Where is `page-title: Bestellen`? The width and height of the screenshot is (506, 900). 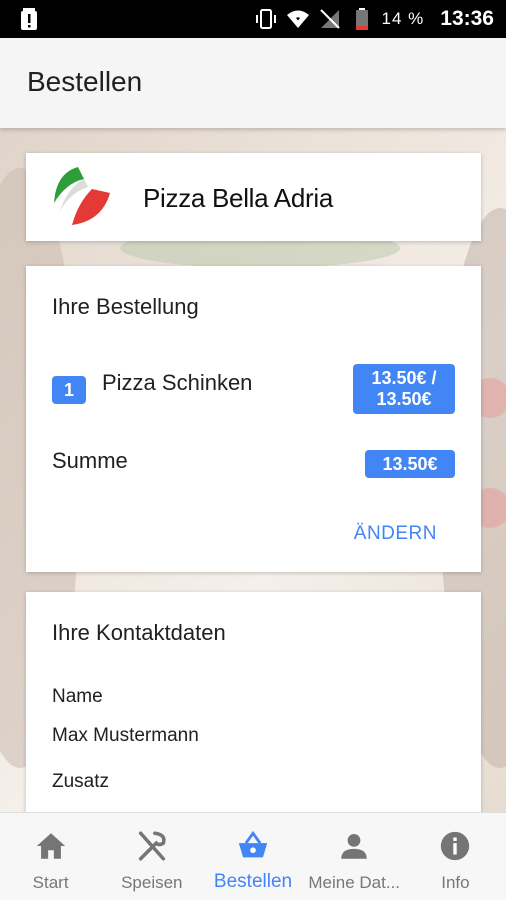
page-title: Bestellen is located at coordinates (85, 81).